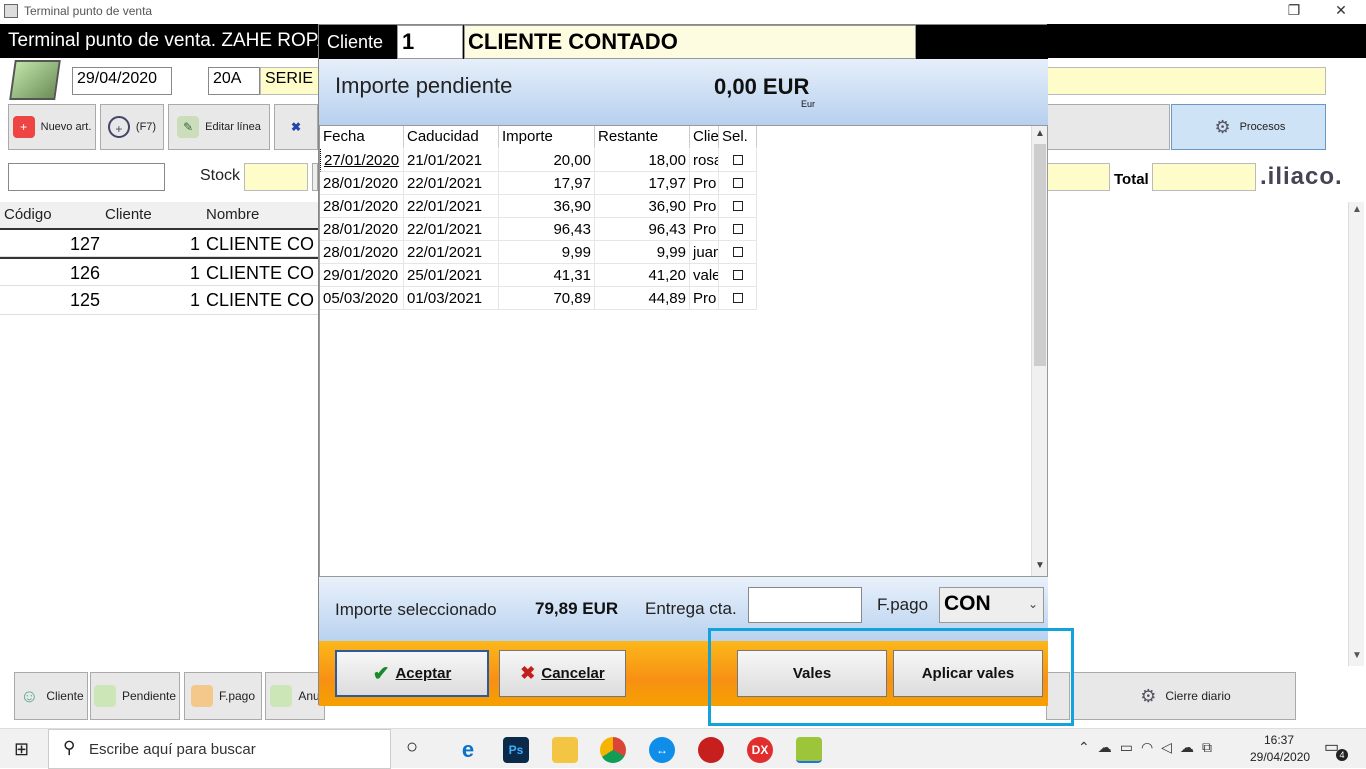 This screenshot has width=1366, height=769. What do you see at coordinates (642, 160) in the screenshot?
I see `cell-restante: 18,00` at bounding box center [642, 160].